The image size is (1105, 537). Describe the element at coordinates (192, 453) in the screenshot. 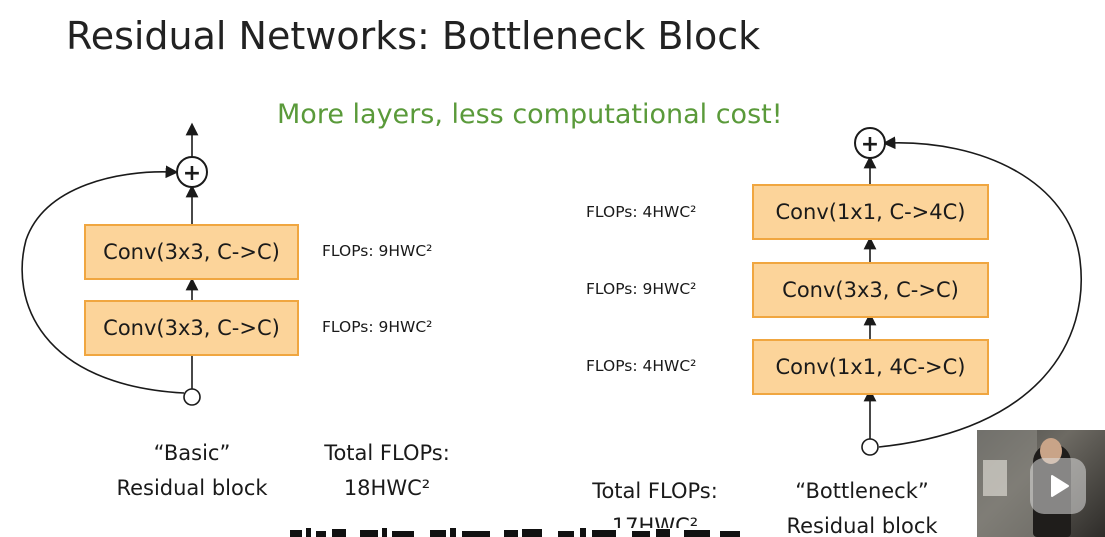

I see `basic-caption-line1: “Basic”` at that location.